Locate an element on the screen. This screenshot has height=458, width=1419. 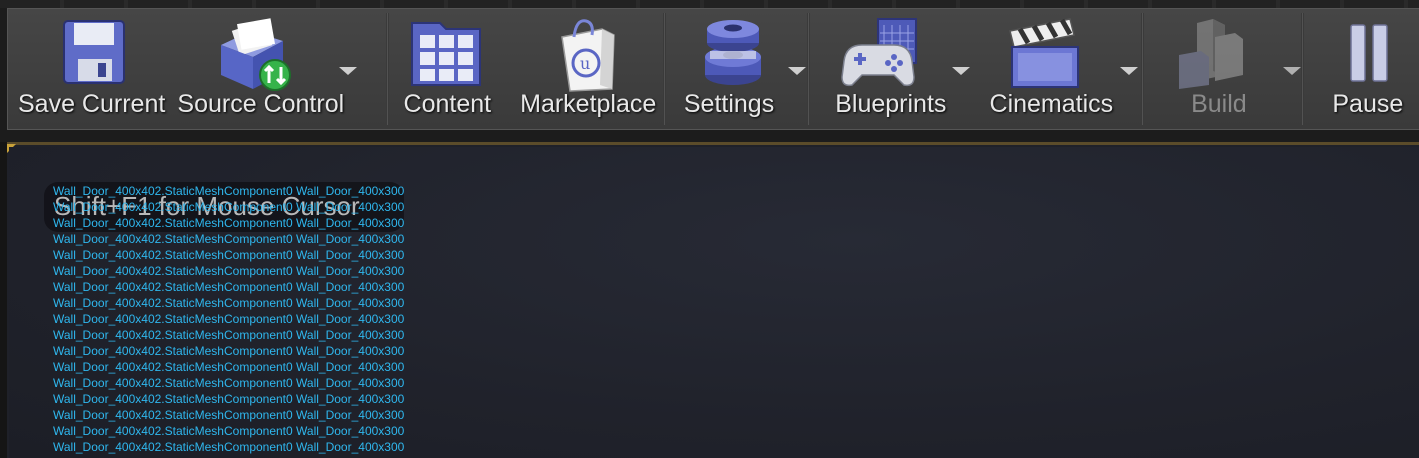
settings-dropdown-arrow is located at coordinates (797, 71).